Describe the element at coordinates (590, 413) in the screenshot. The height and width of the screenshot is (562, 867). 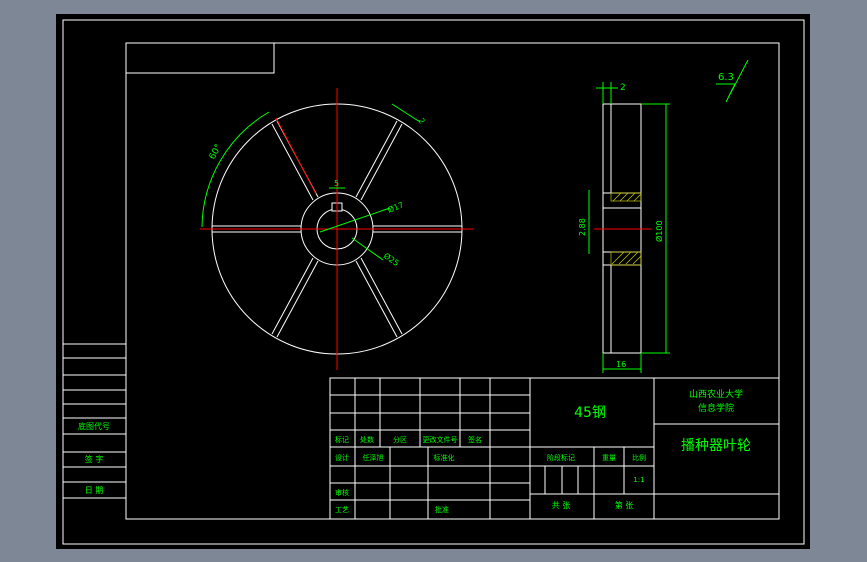
I see `material-label: 45钢` at that location.